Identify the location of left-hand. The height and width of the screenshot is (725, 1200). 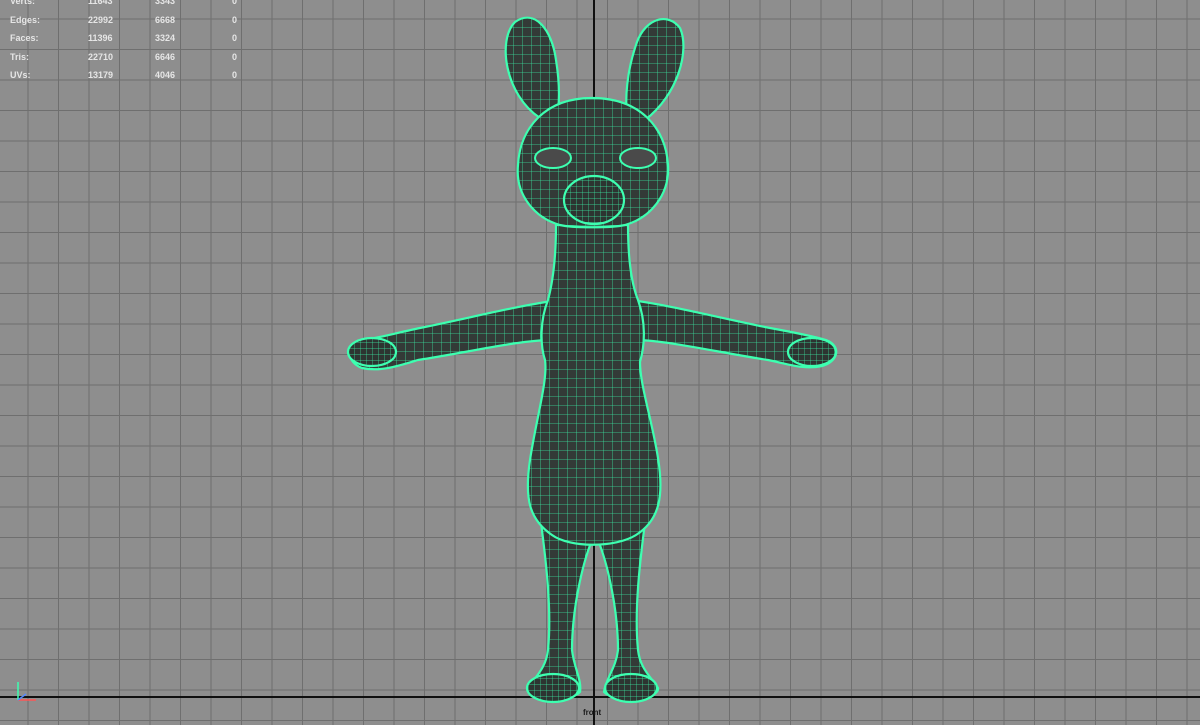
(372, 352).